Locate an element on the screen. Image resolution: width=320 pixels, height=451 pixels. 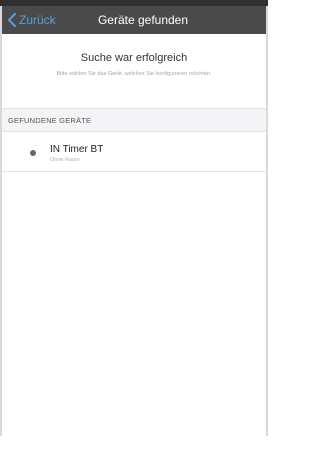
screen-edge-left is located at coordinates (1, 221).